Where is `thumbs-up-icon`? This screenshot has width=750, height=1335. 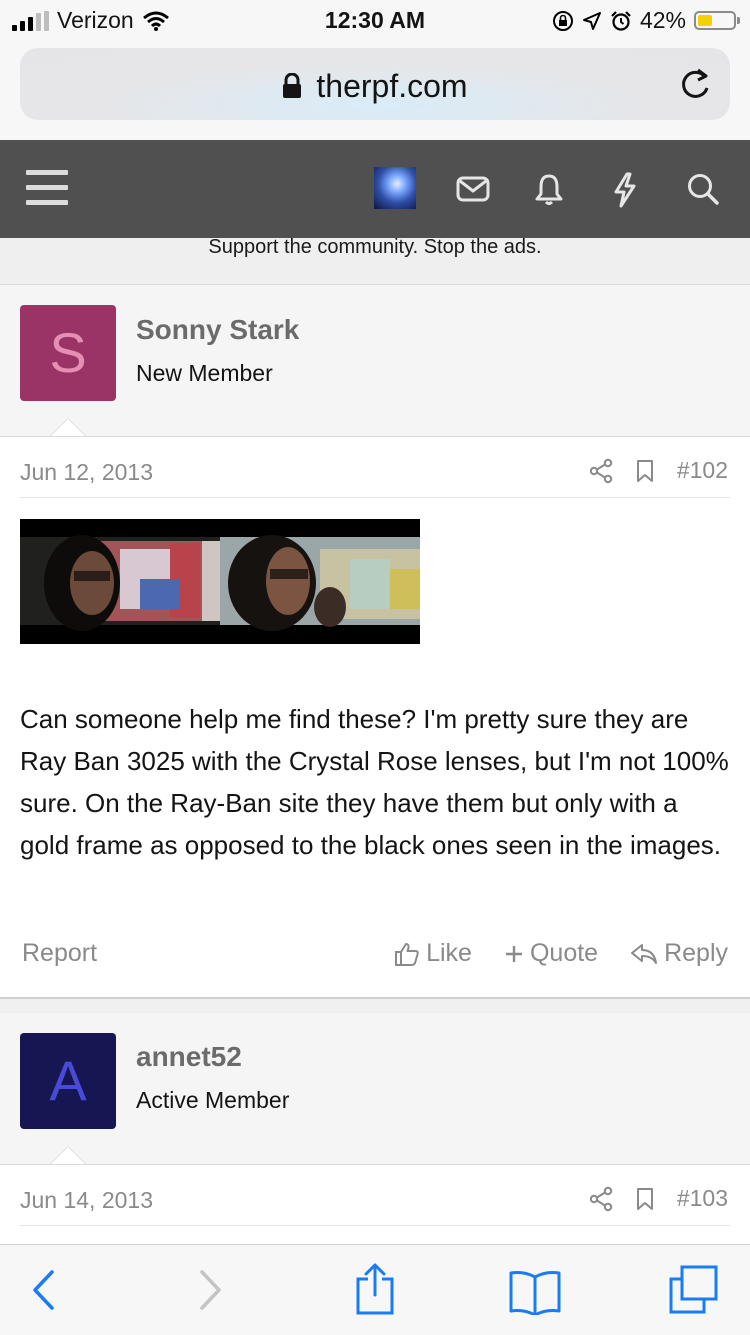
thumbs-up-icon is located at coordinates (407, 954).